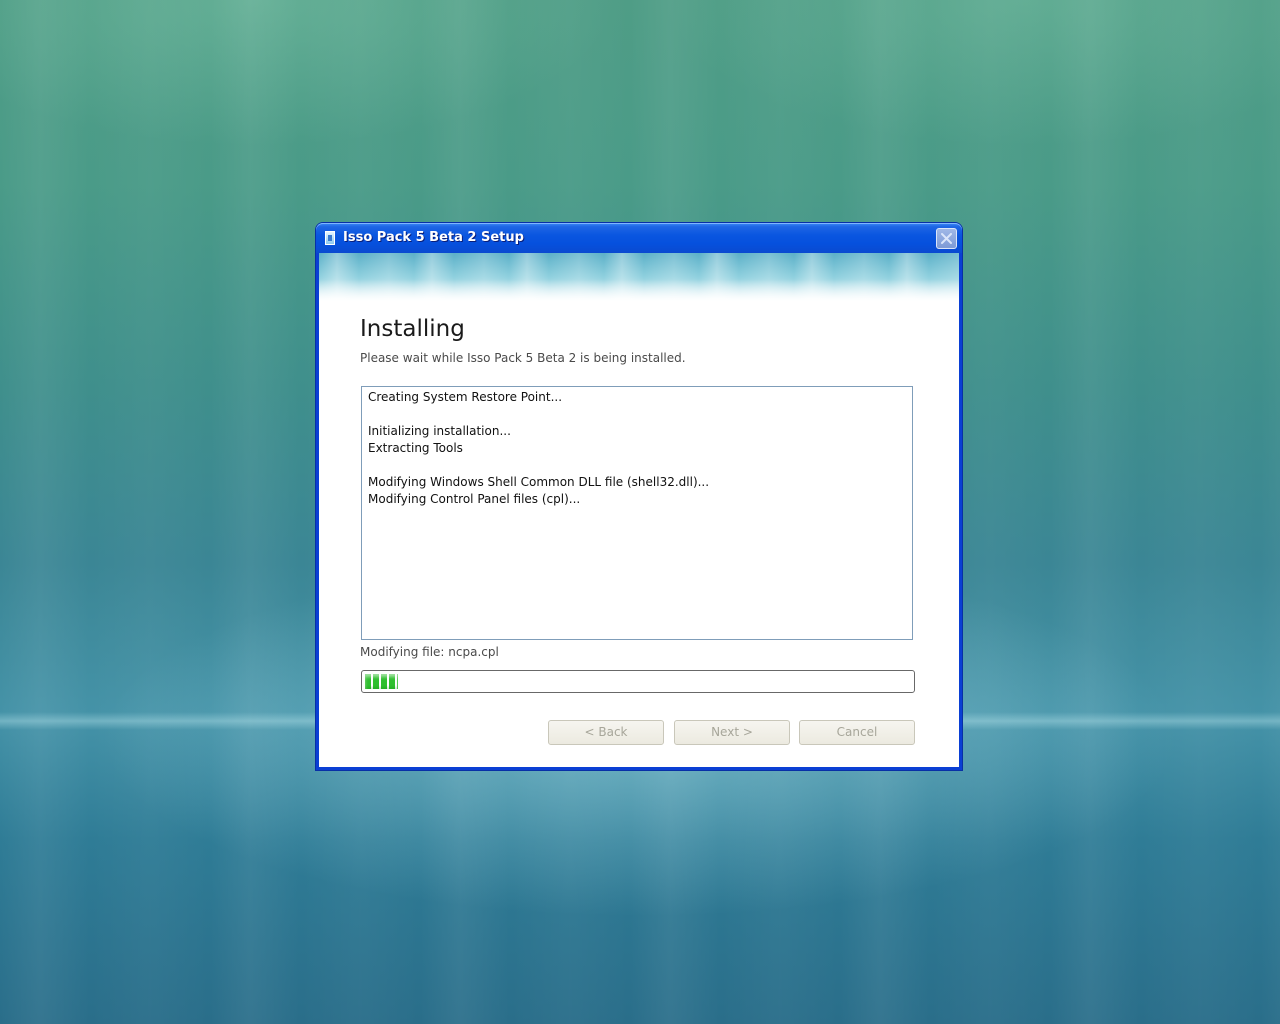  Describe the element at coordinates (639, 277) in the screenshot. I see `header-banner` at that location.